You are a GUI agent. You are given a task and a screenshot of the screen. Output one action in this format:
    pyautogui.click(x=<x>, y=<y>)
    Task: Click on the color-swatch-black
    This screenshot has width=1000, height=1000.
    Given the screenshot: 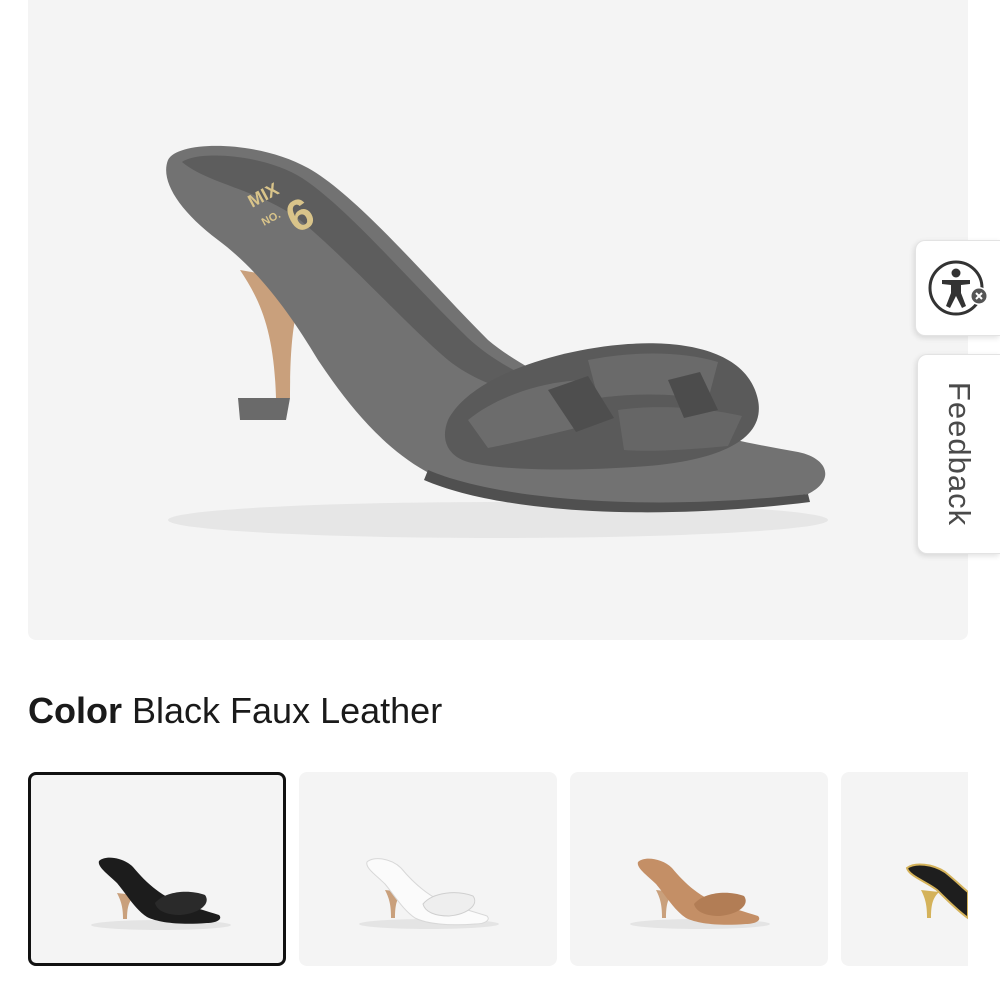 What is the action you would take?
    pyautogui.click(x=157, y=869)
    